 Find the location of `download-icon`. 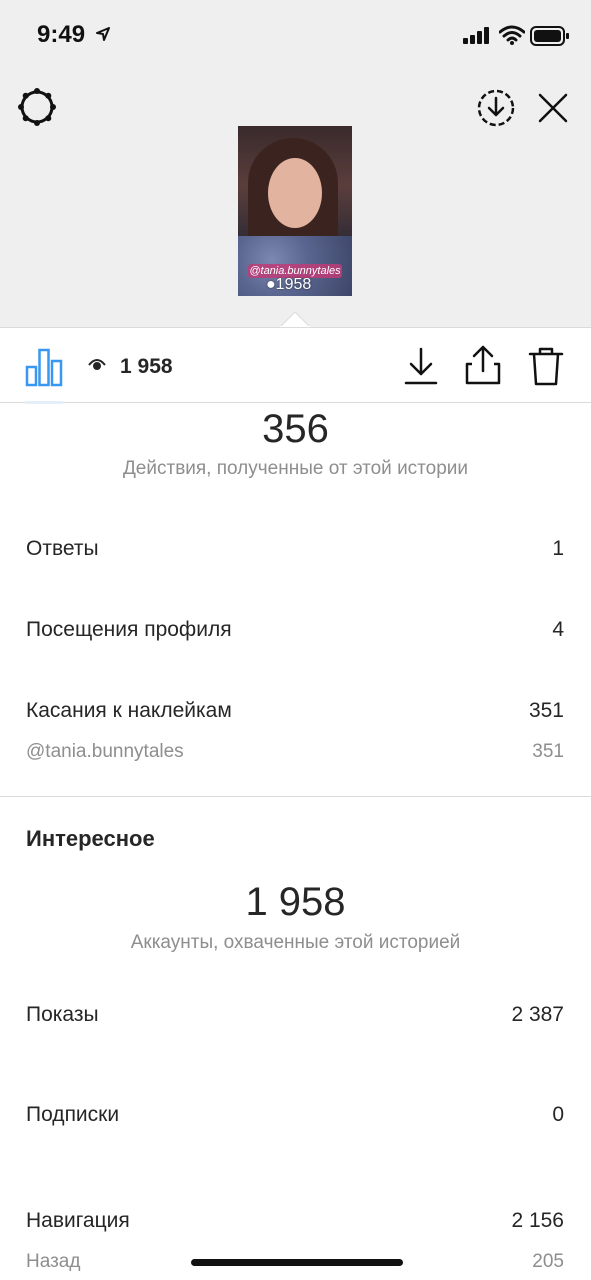

download-icon is located at coordinates (421, 366).